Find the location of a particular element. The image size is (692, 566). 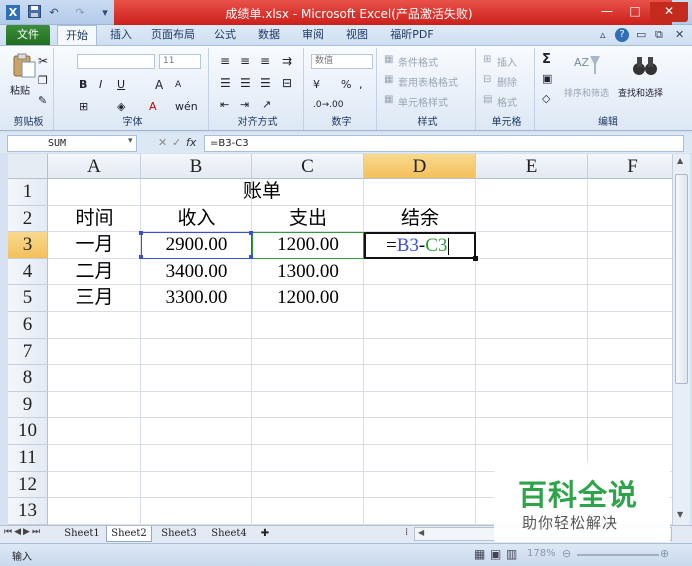

workbook-minimize-icon: ▭ is located at coordinates (641, 34).